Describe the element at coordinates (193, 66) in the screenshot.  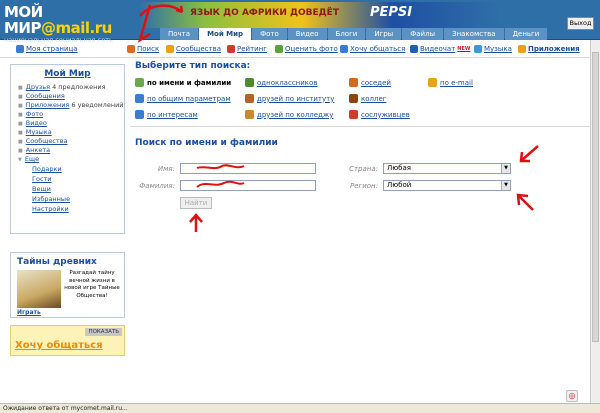
I see `search-type-title: Выберите тип поиска:` at that location.